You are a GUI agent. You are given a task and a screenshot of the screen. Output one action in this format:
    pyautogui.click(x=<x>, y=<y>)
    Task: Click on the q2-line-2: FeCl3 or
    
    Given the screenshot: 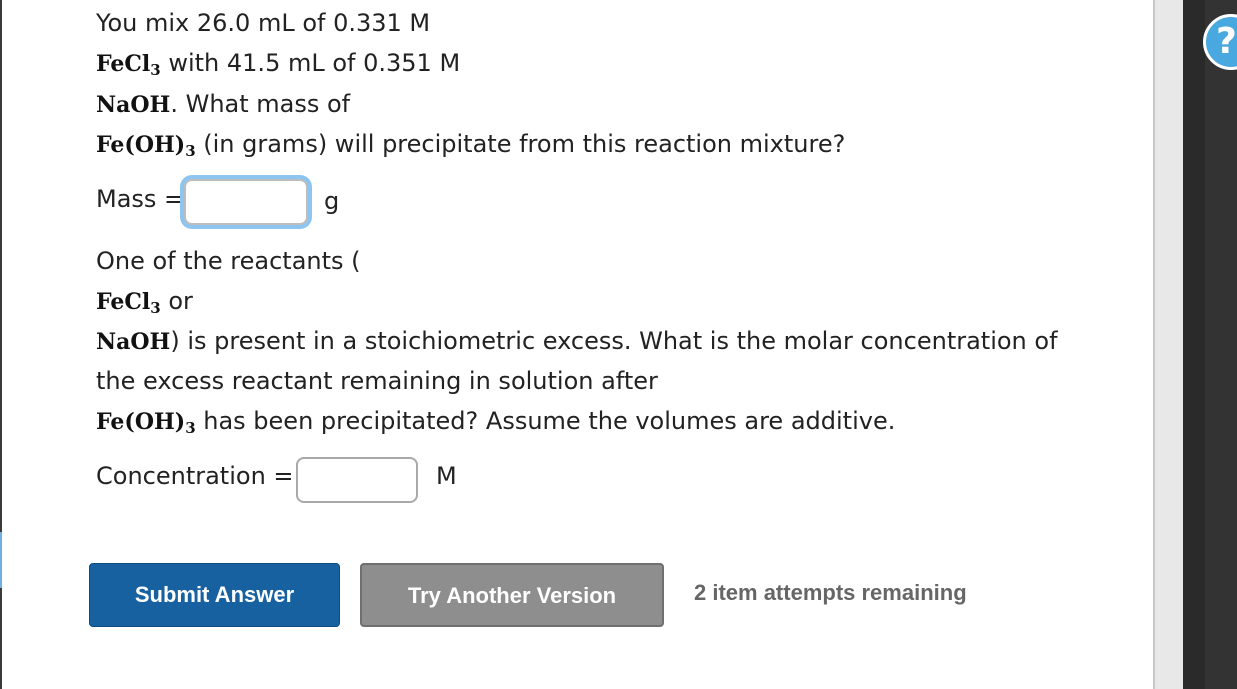 What is the action you would take?
    pyautogui.click(x=144, y=304)
    